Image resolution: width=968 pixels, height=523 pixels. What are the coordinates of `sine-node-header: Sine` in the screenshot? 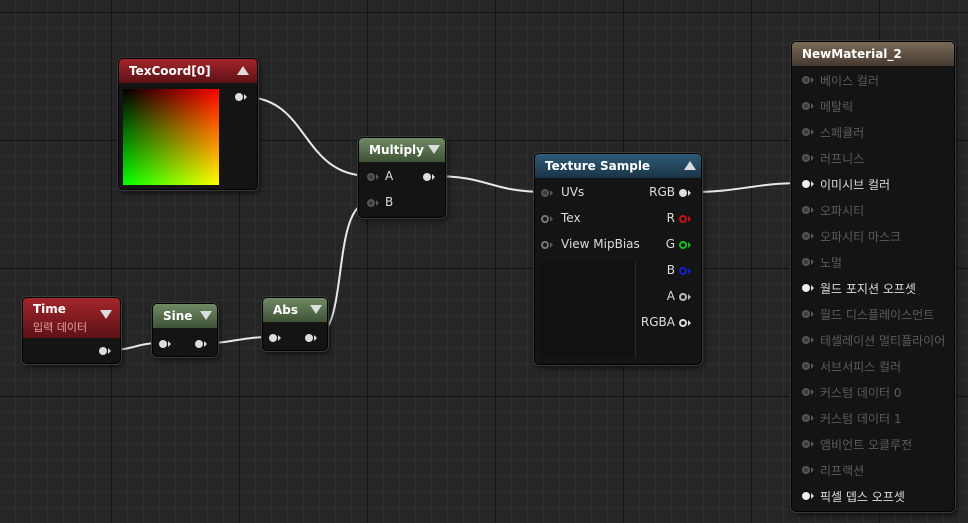 It's located at (185, 316).